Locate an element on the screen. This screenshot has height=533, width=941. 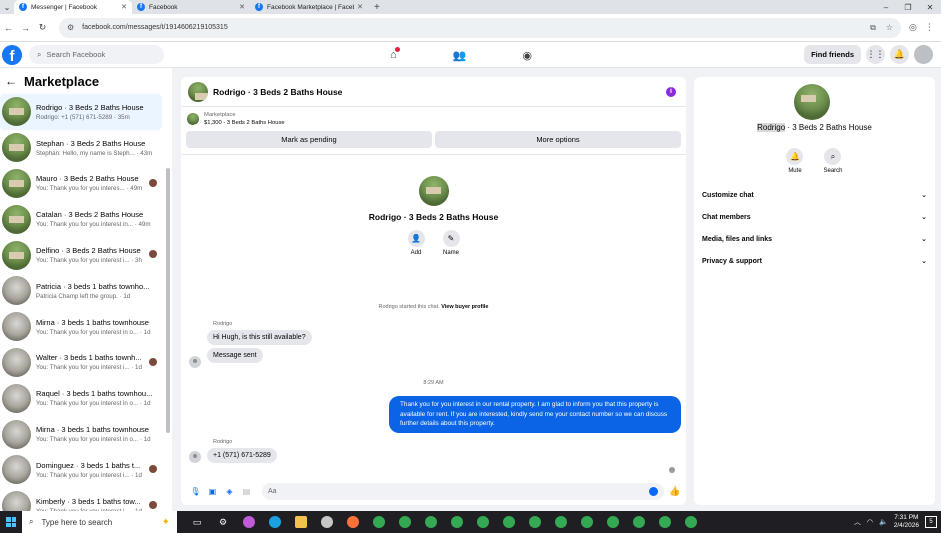
conversation-info-icon: i is located at coordinates (671, 91).